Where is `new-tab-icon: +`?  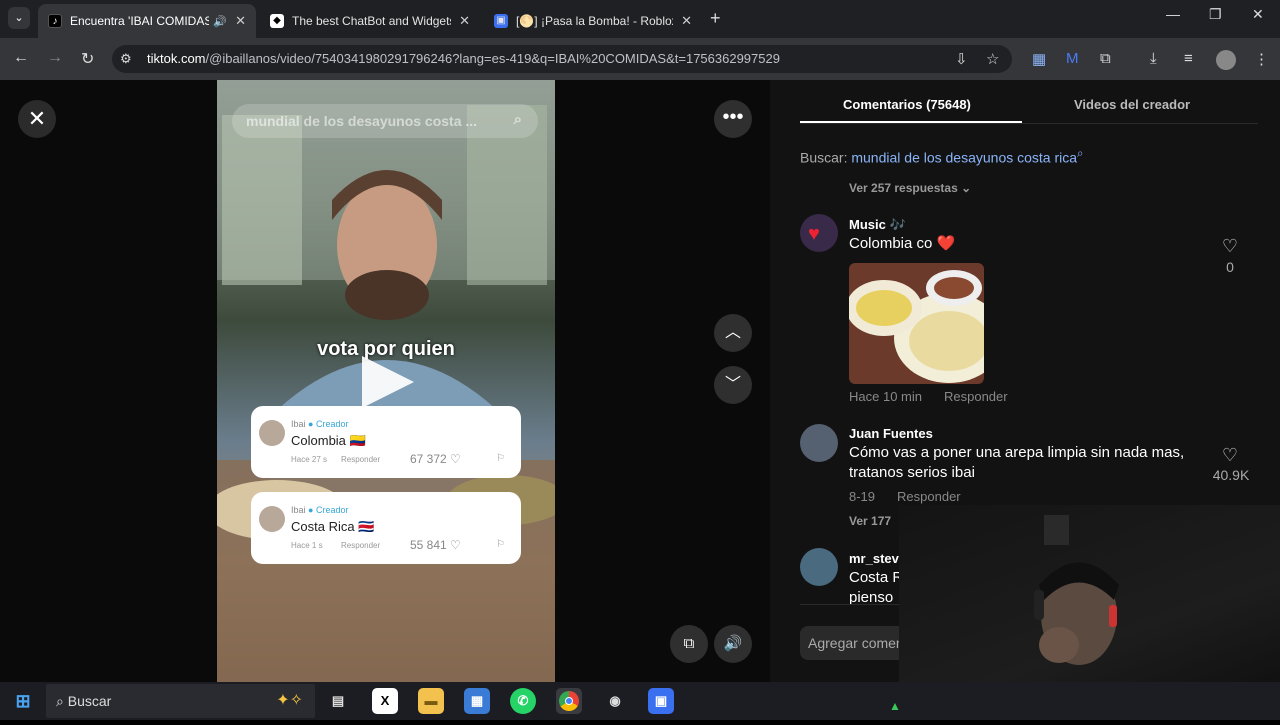 new-tab-icon: + is located at coordinates (715, 18).